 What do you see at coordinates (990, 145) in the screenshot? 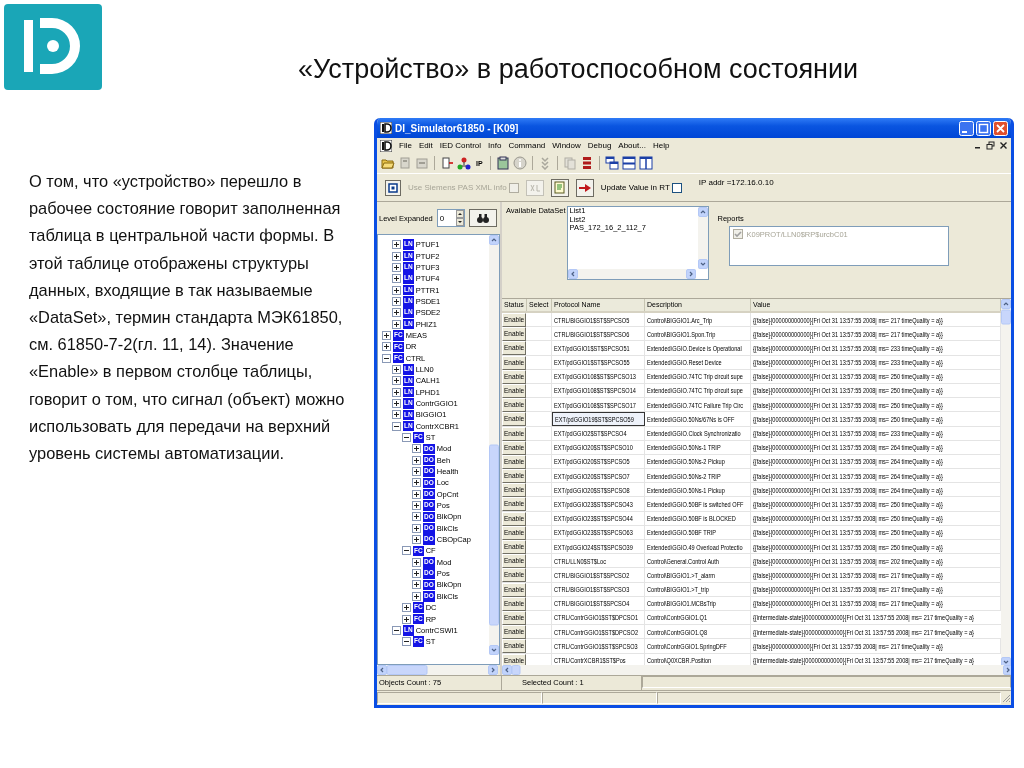
I see `restore-icon` at bounding box center [990, 145].